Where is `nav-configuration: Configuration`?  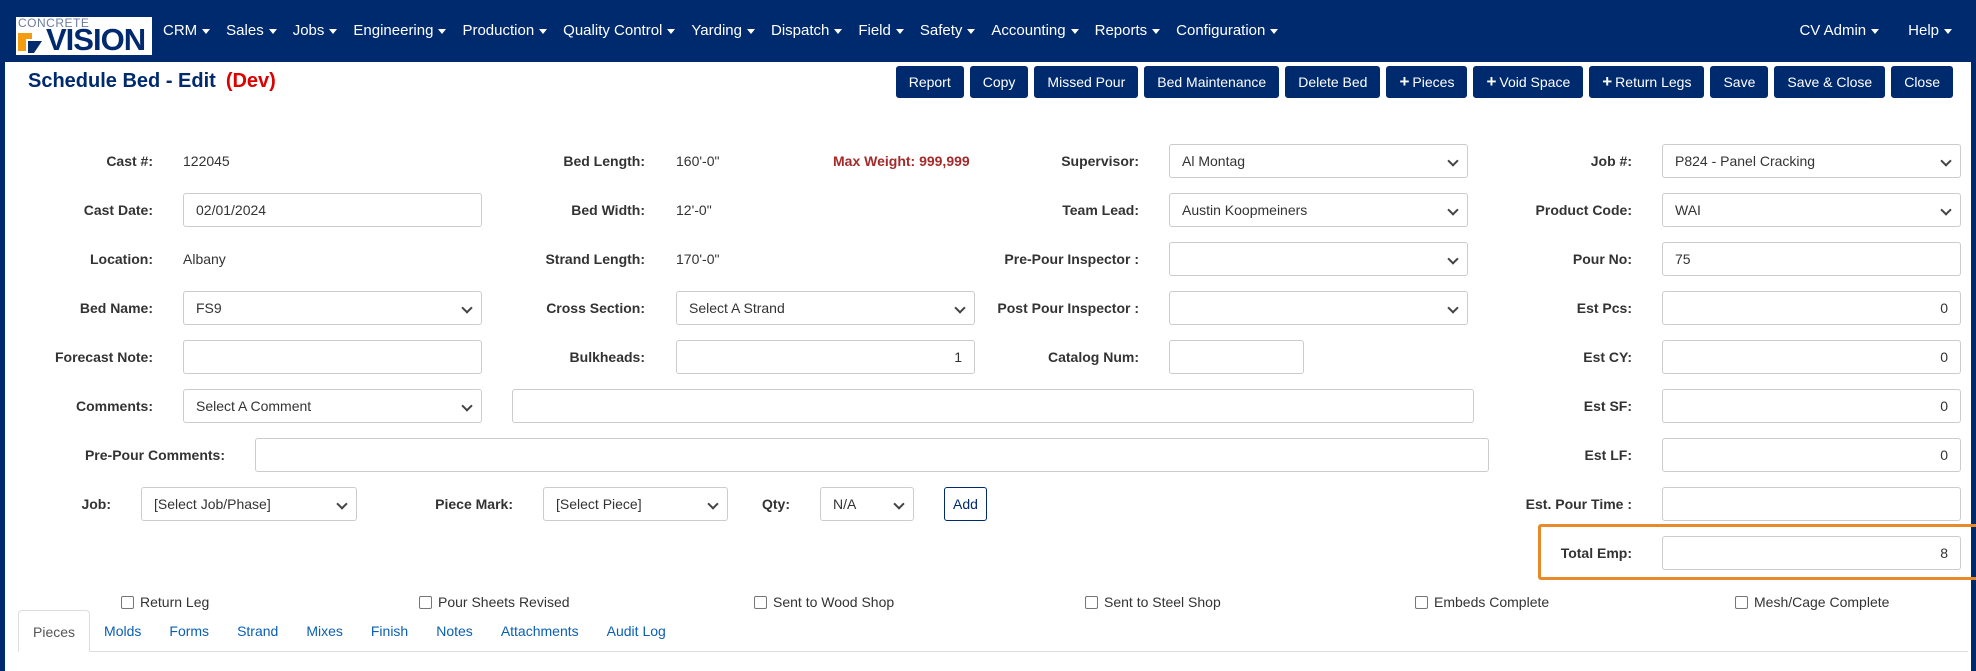 nav-configuration: Configuration is located at coordinates (1227, 30).